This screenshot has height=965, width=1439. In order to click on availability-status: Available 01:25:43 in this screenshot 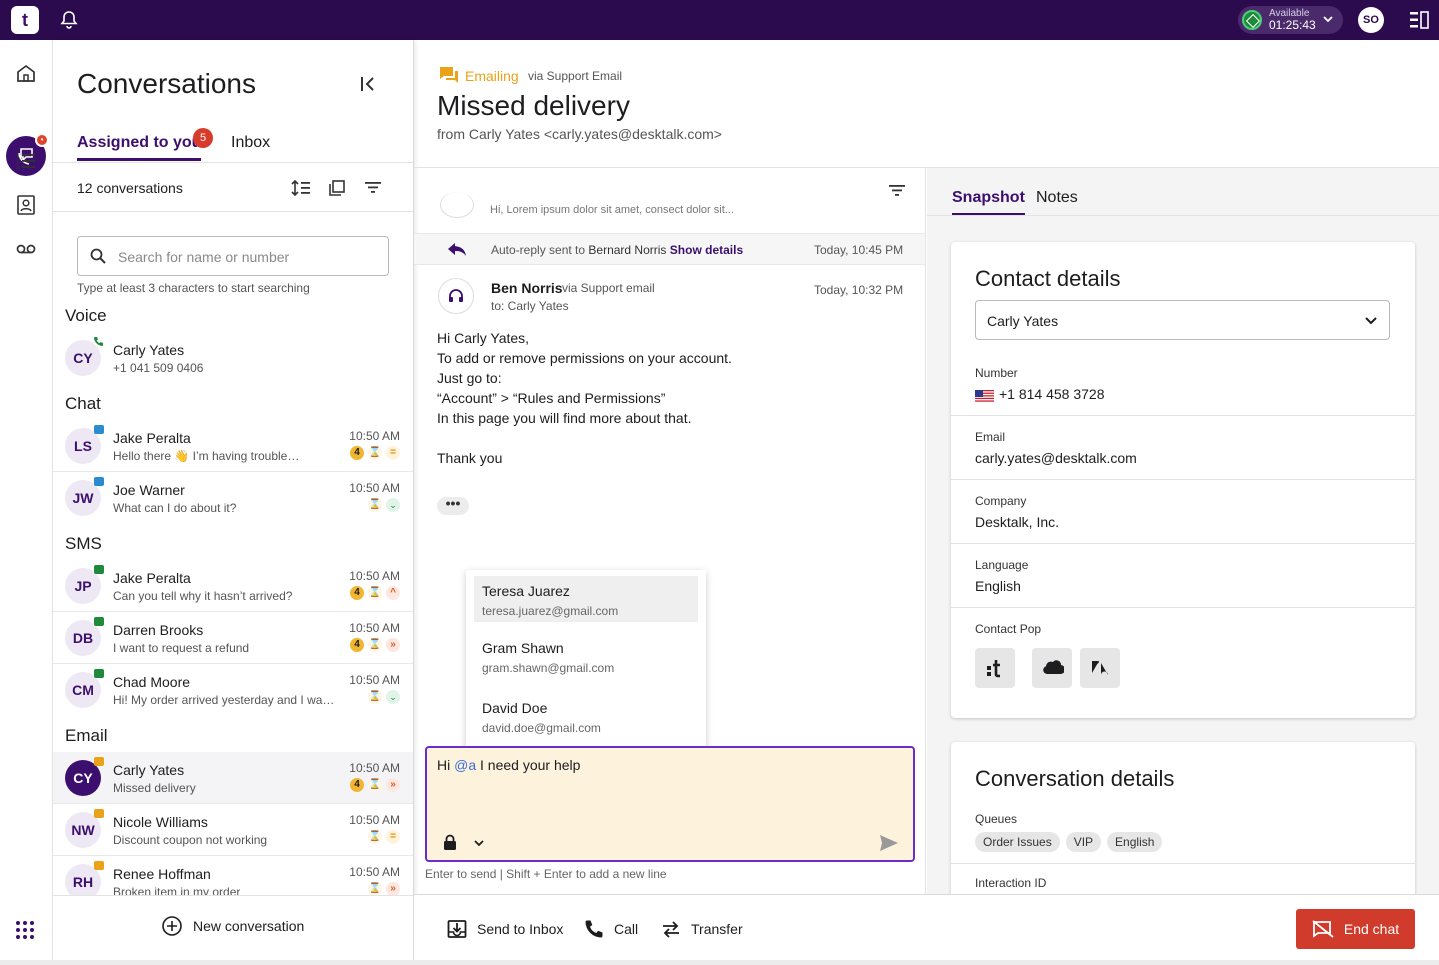, I will do `click(1290, 20)`.